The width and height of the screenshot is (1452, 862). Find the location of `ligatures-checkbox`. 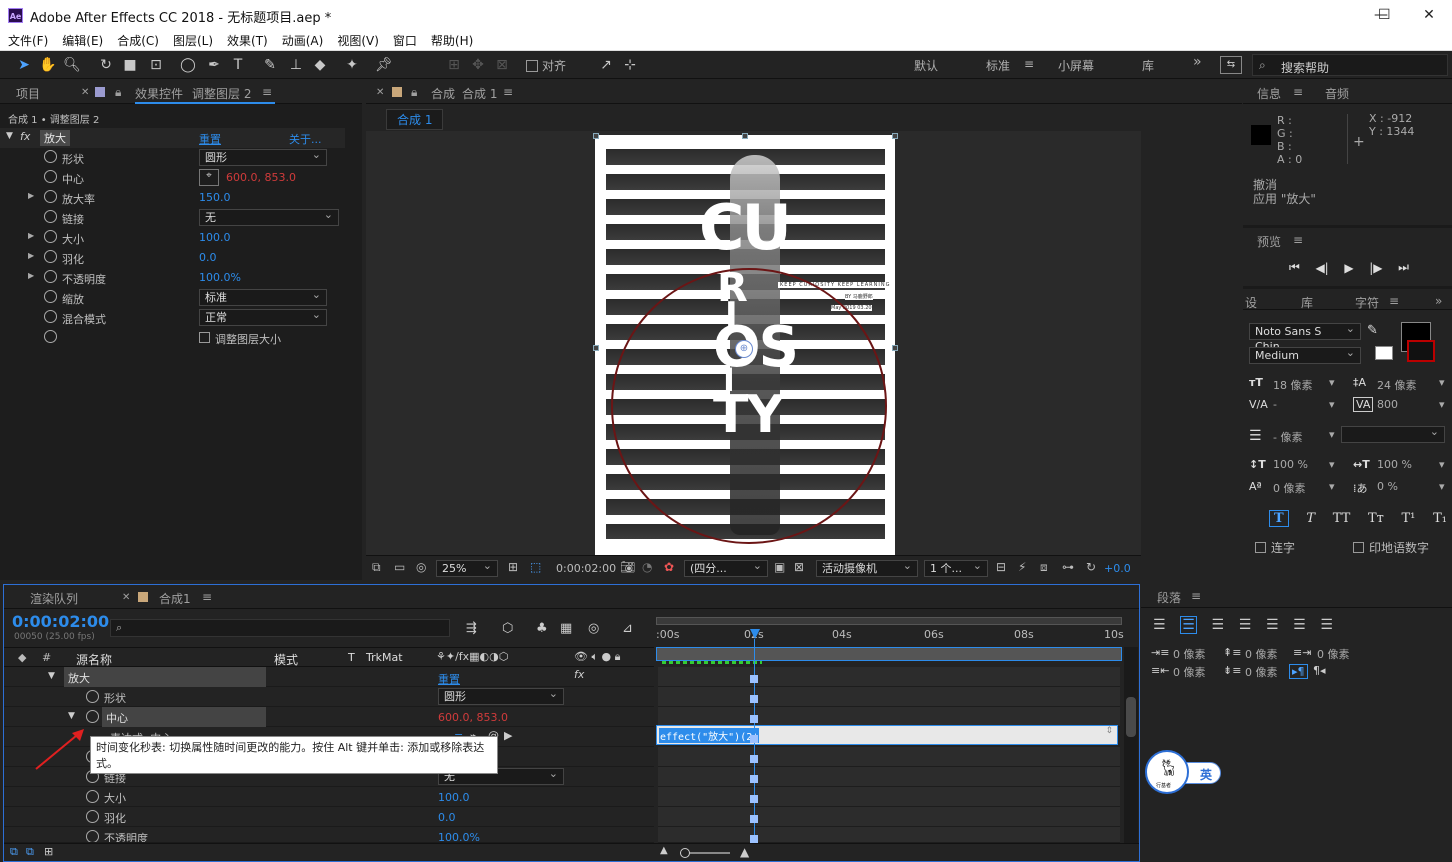

ligatures-checkbox is located at coordinates (1260, 547).